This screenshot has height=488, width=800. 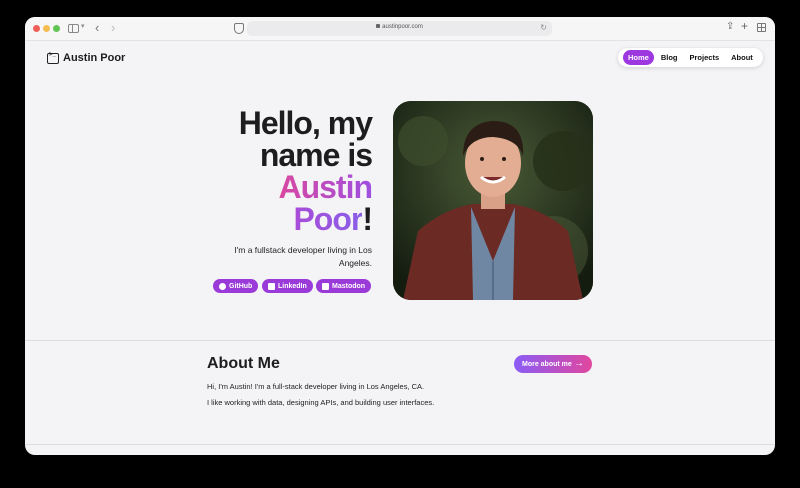 I want to click on forward-arrow-icon: ›, so click(x=113, y=27).